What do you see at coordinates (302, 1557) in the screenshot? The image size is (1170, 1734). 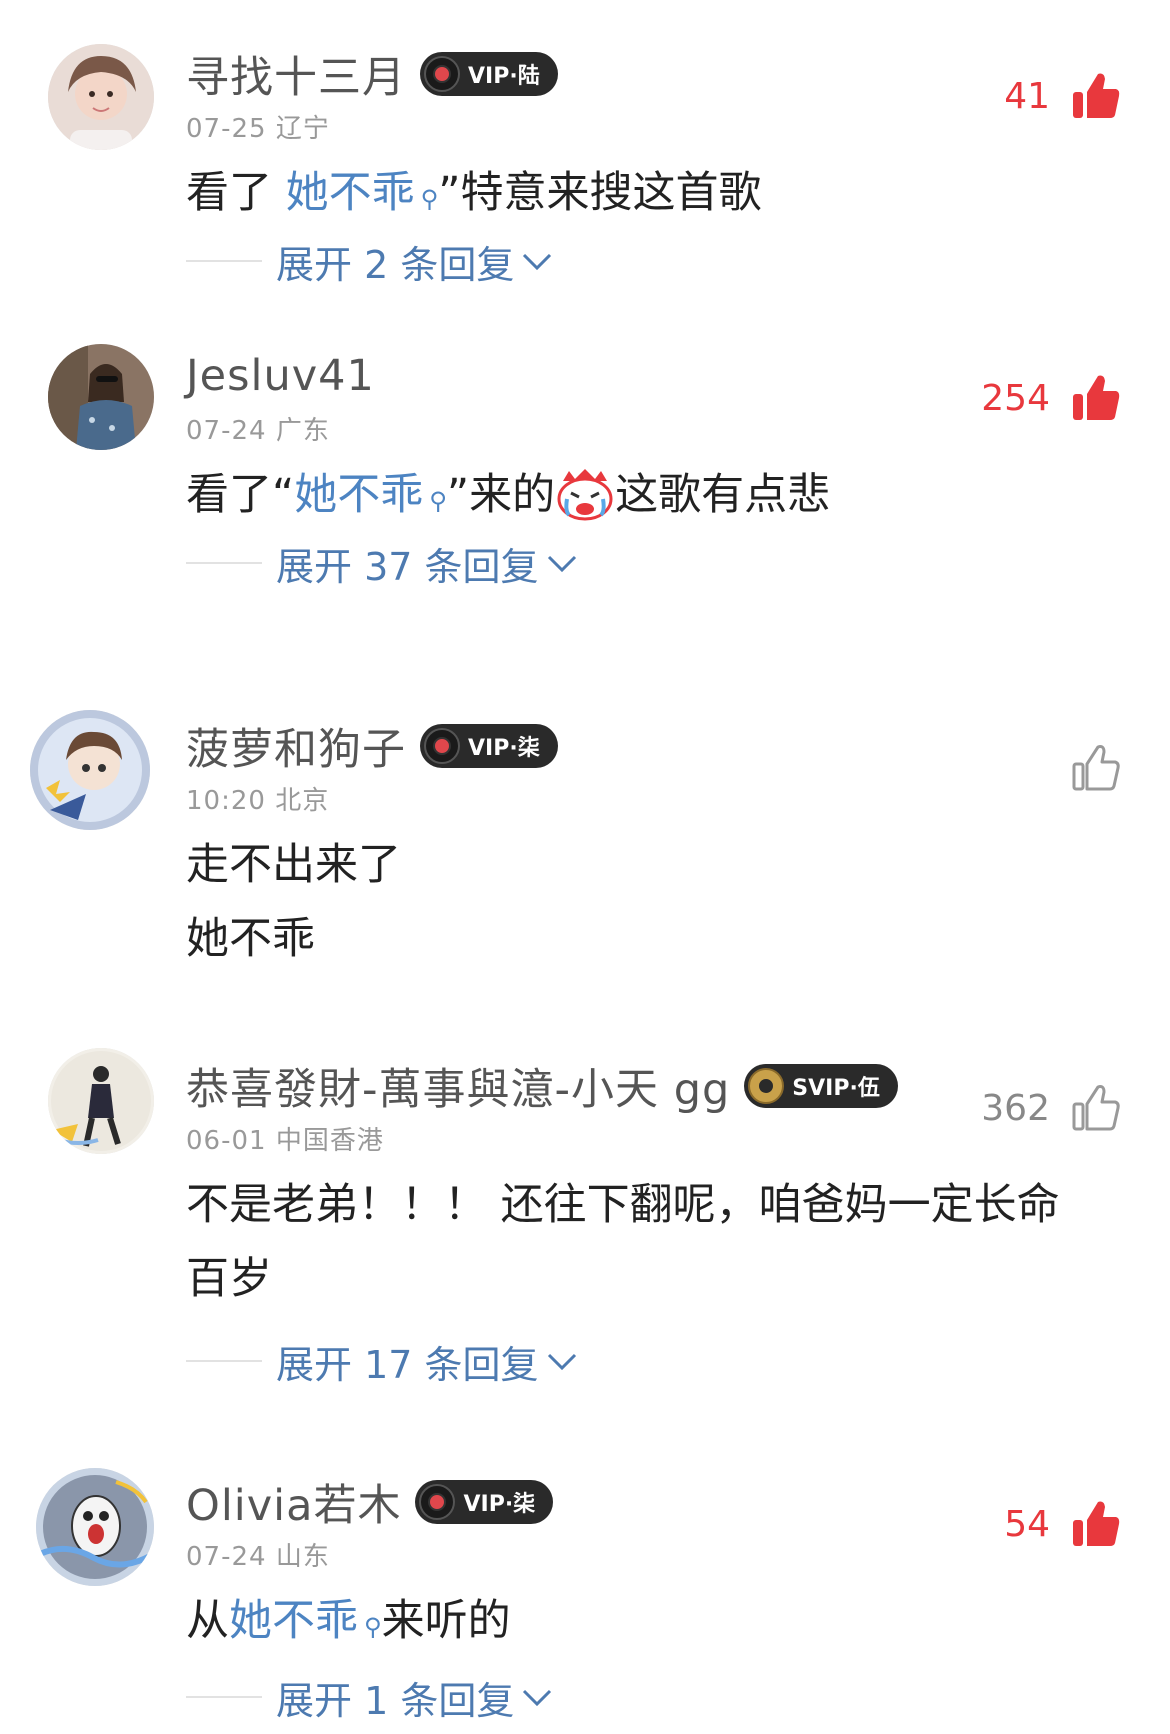 I see `comment-location: 山东` at bounding box center [302, 1557].